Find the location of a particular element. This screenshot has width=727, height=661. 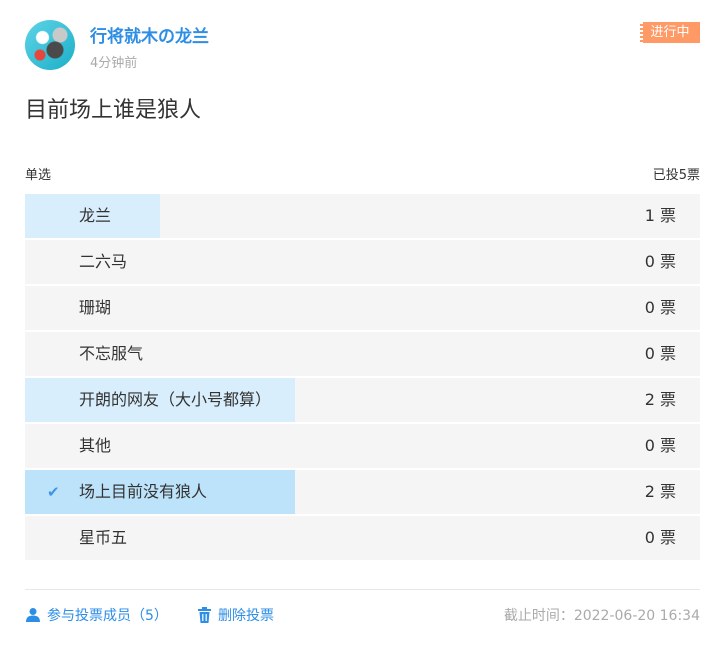

poll-option: 其他 0 票 is located at coordinates (362, 446).